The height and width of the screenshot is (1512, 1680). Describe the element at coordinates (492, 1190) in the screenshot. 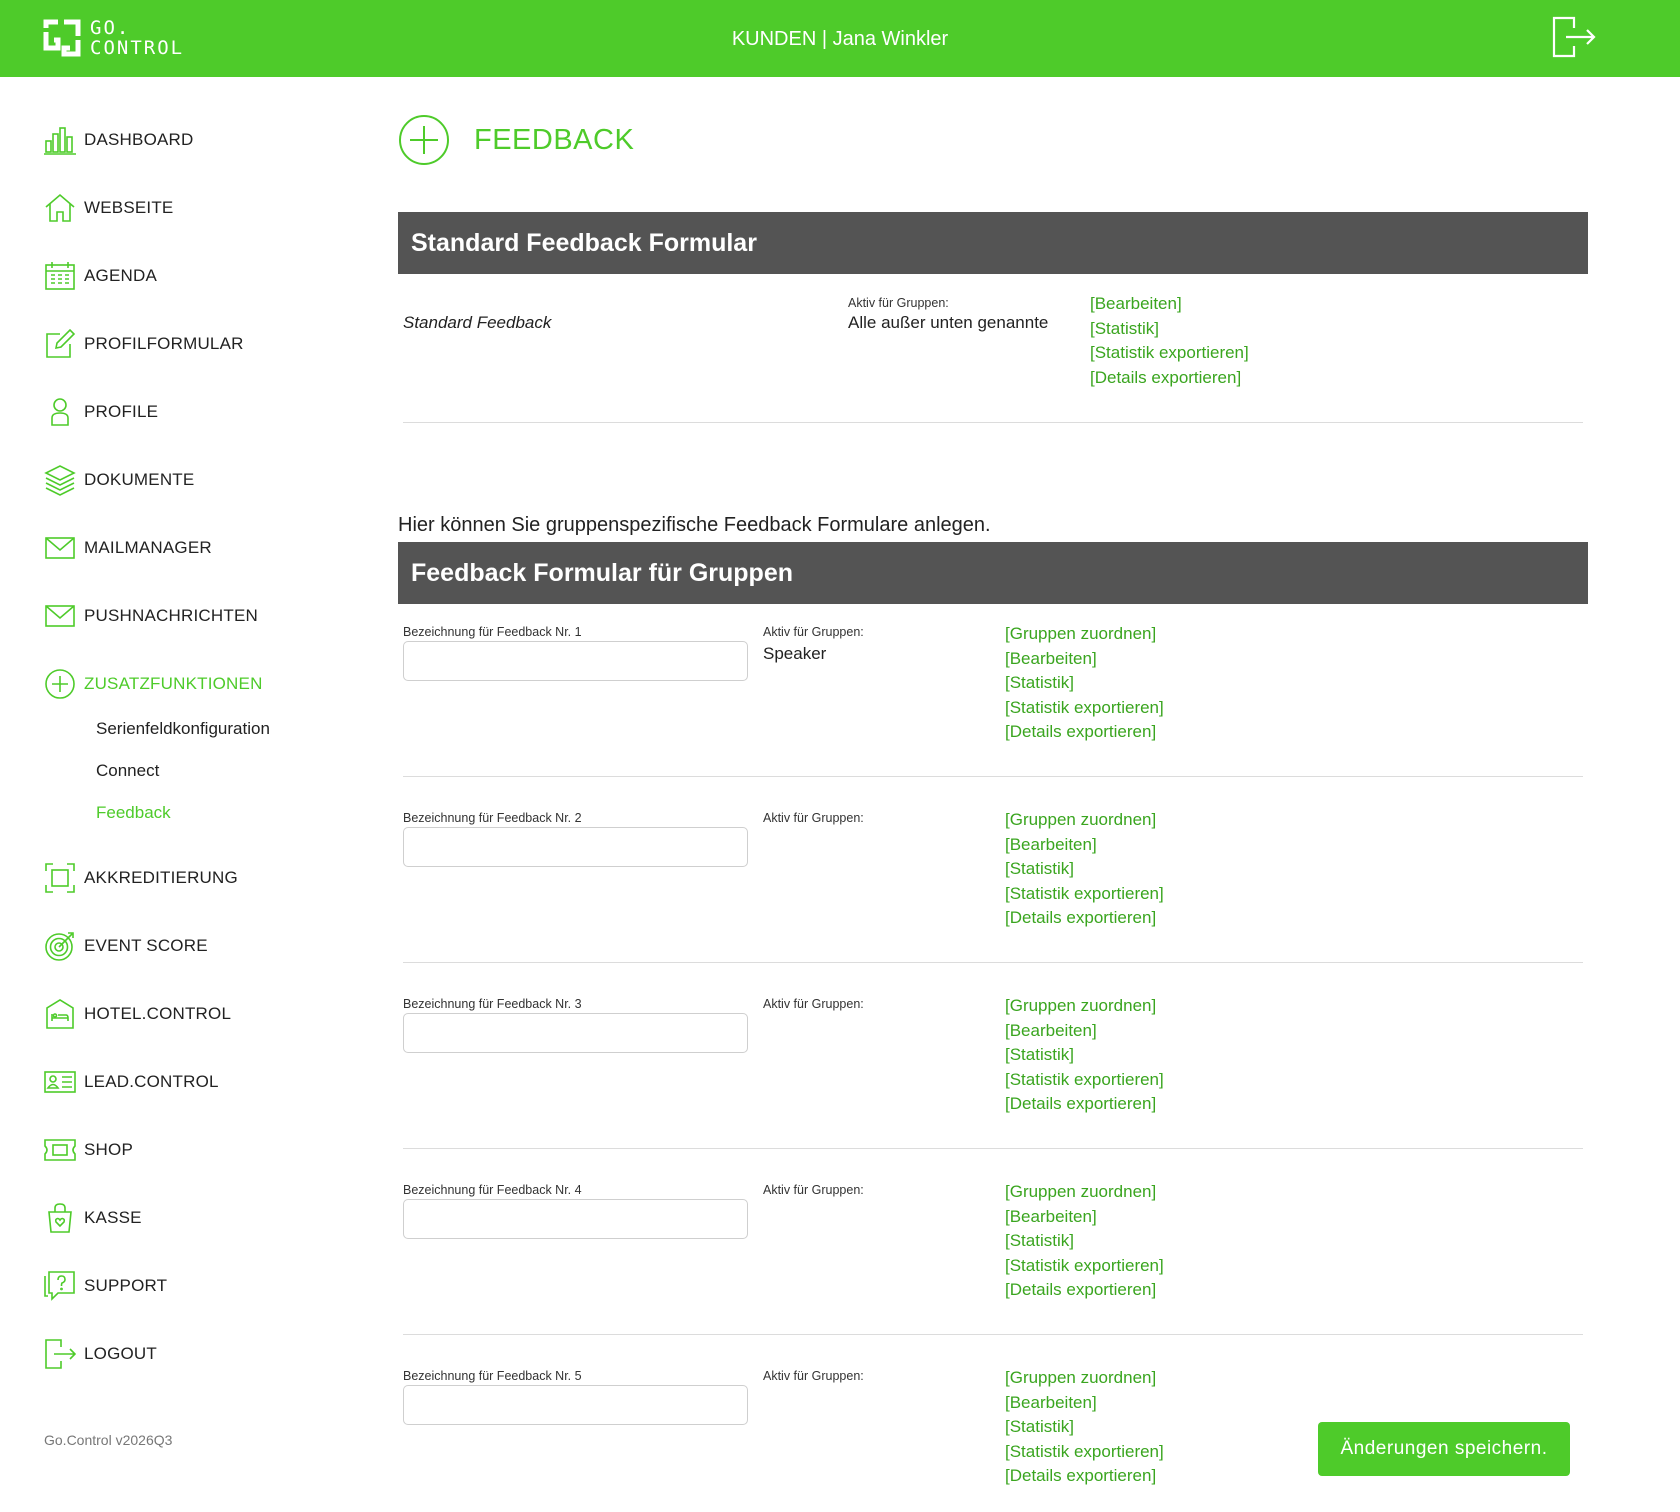

I see `feedback-name-label: Bezeichnung für Feedback Nr. 4` at that location.